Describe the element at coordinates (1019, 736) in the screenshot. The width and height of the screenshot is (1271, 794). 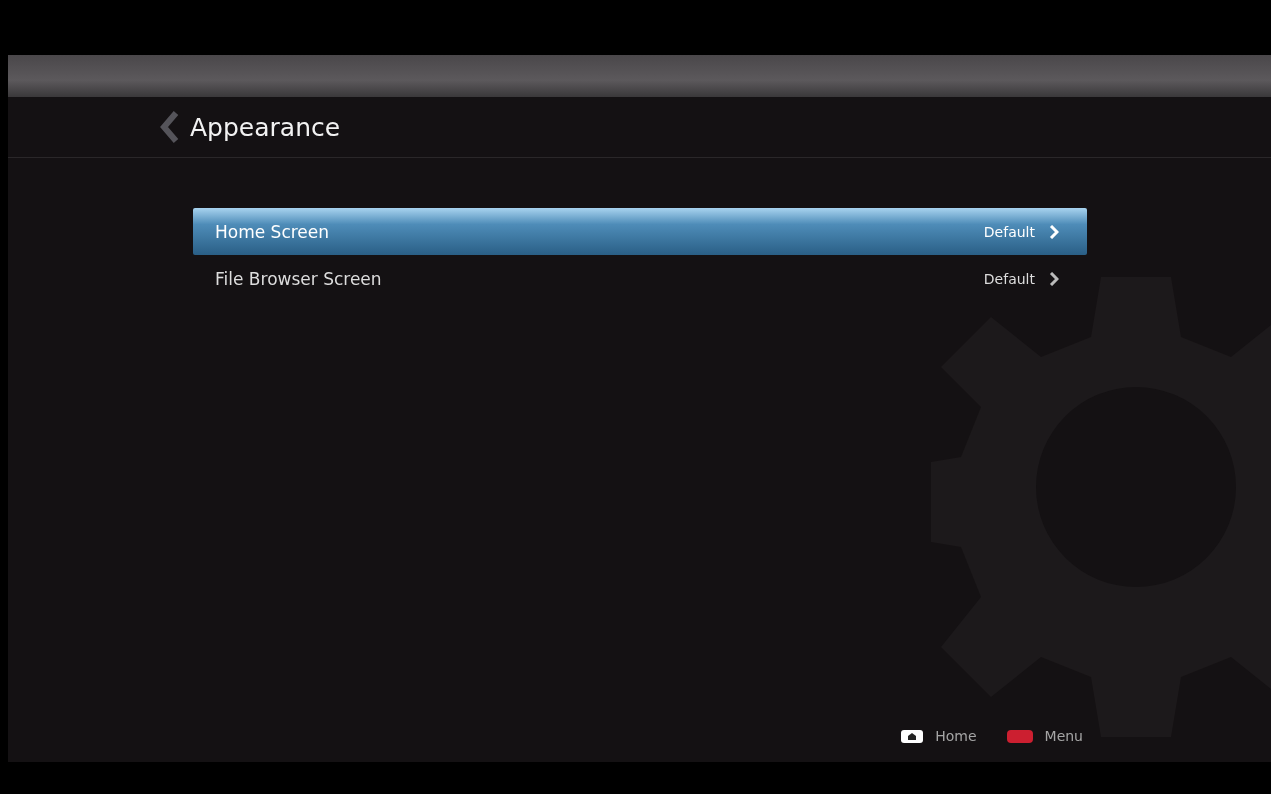
I see `menu-key-icon` at that location.